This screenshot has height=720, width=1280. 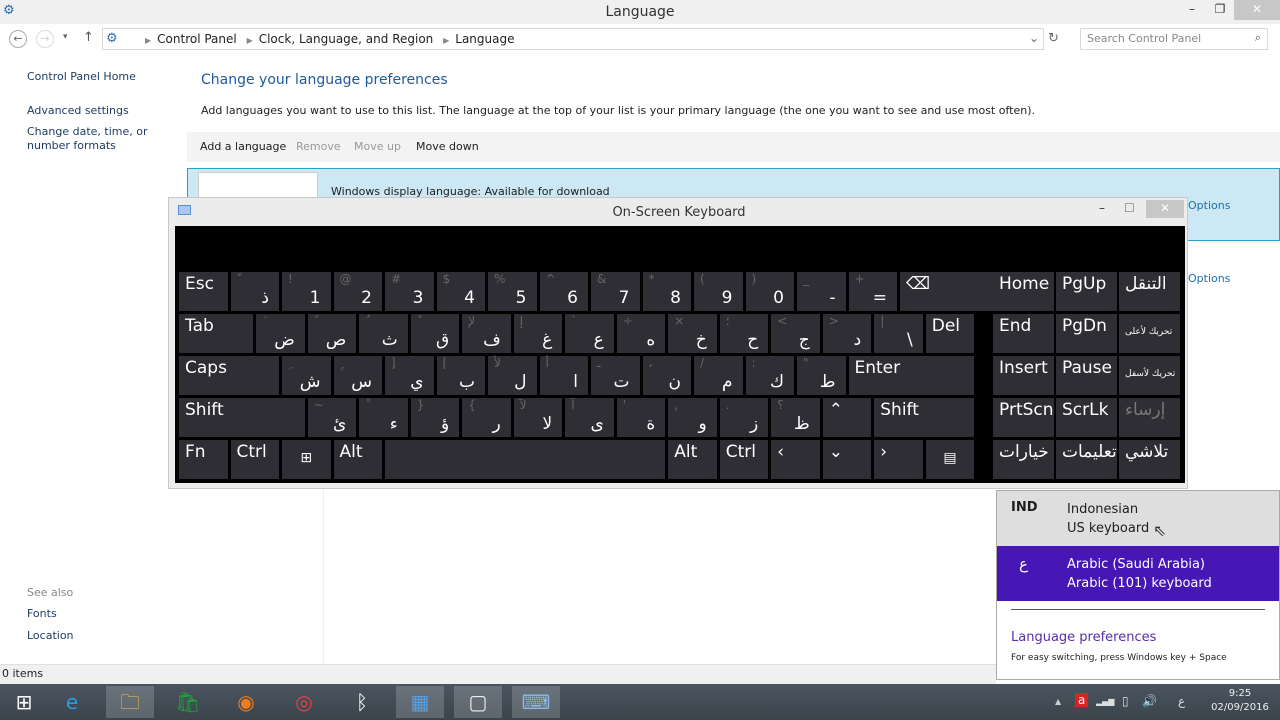 What do you see at coordinates (1086, 291) in the screenshot?
I see `side-key-r0-c1: PgUp` at bounding box center [1086, 291].